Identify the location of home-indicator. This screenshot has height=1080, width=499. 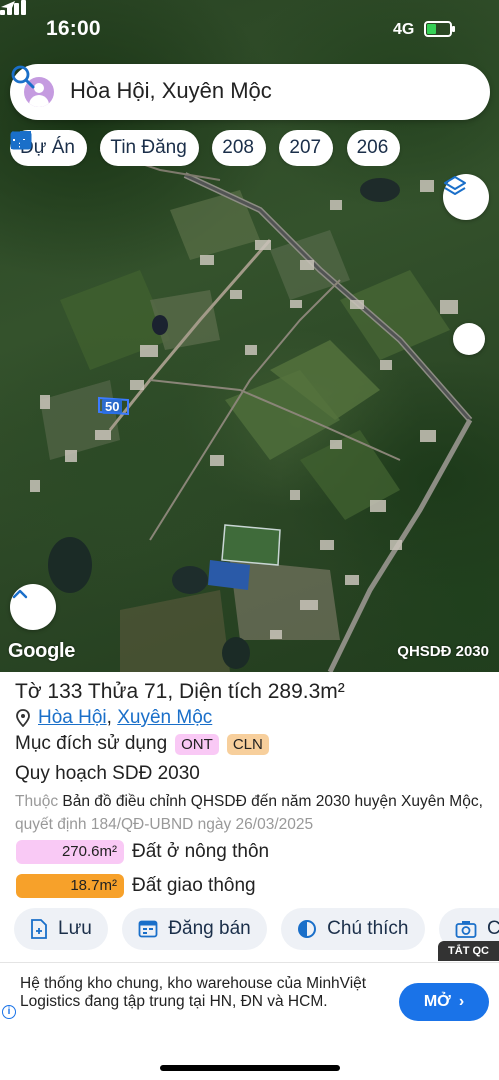
(250, 1068).